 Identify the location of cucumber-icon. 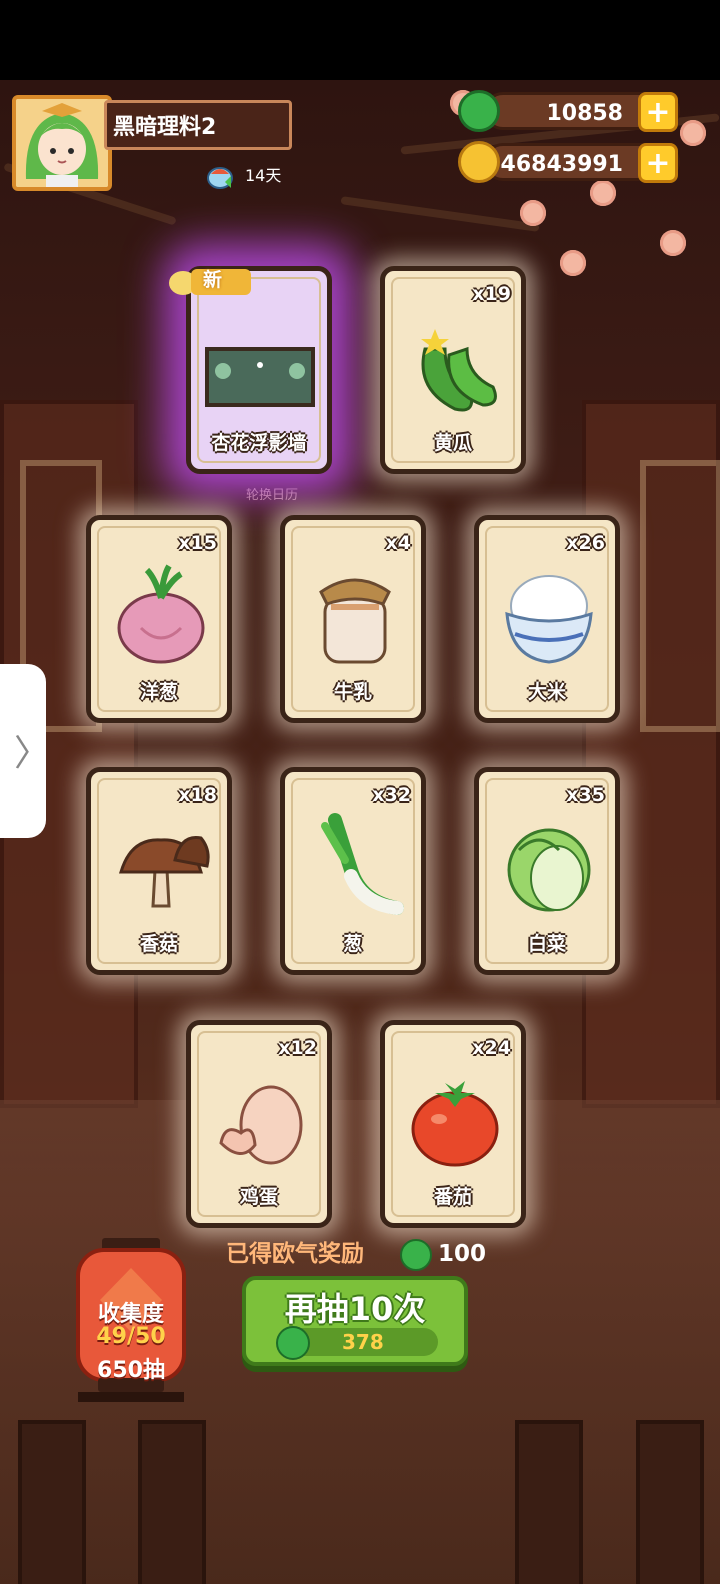
(459, 370).